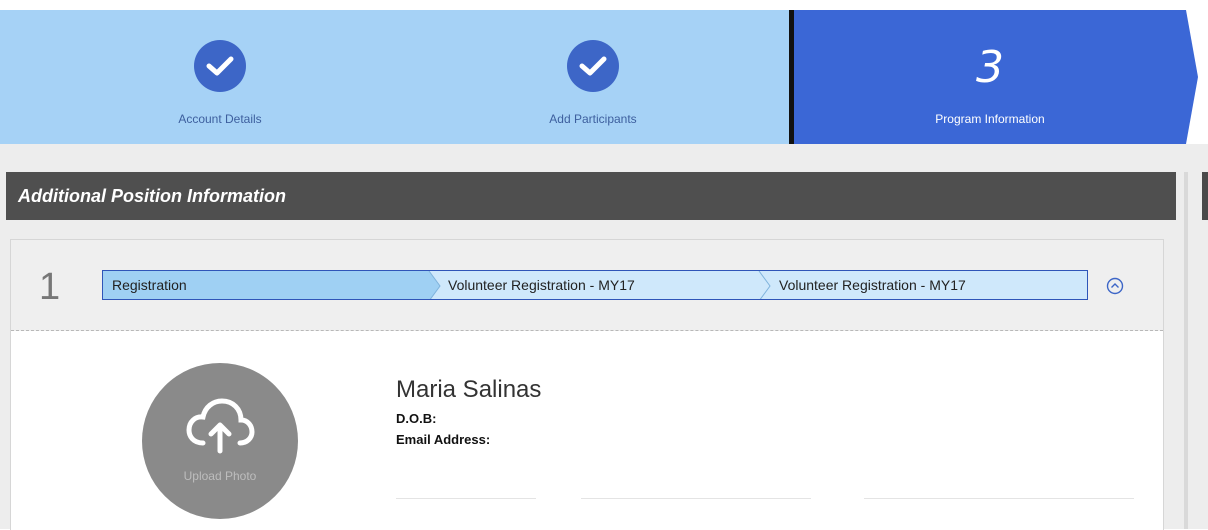 The width and height of the screenshot is (1208, 530). What do you see at coordinates (416, 418) in the screenshot?
I see `dob-label: D.O.B:` at bounding box center [416, 418].